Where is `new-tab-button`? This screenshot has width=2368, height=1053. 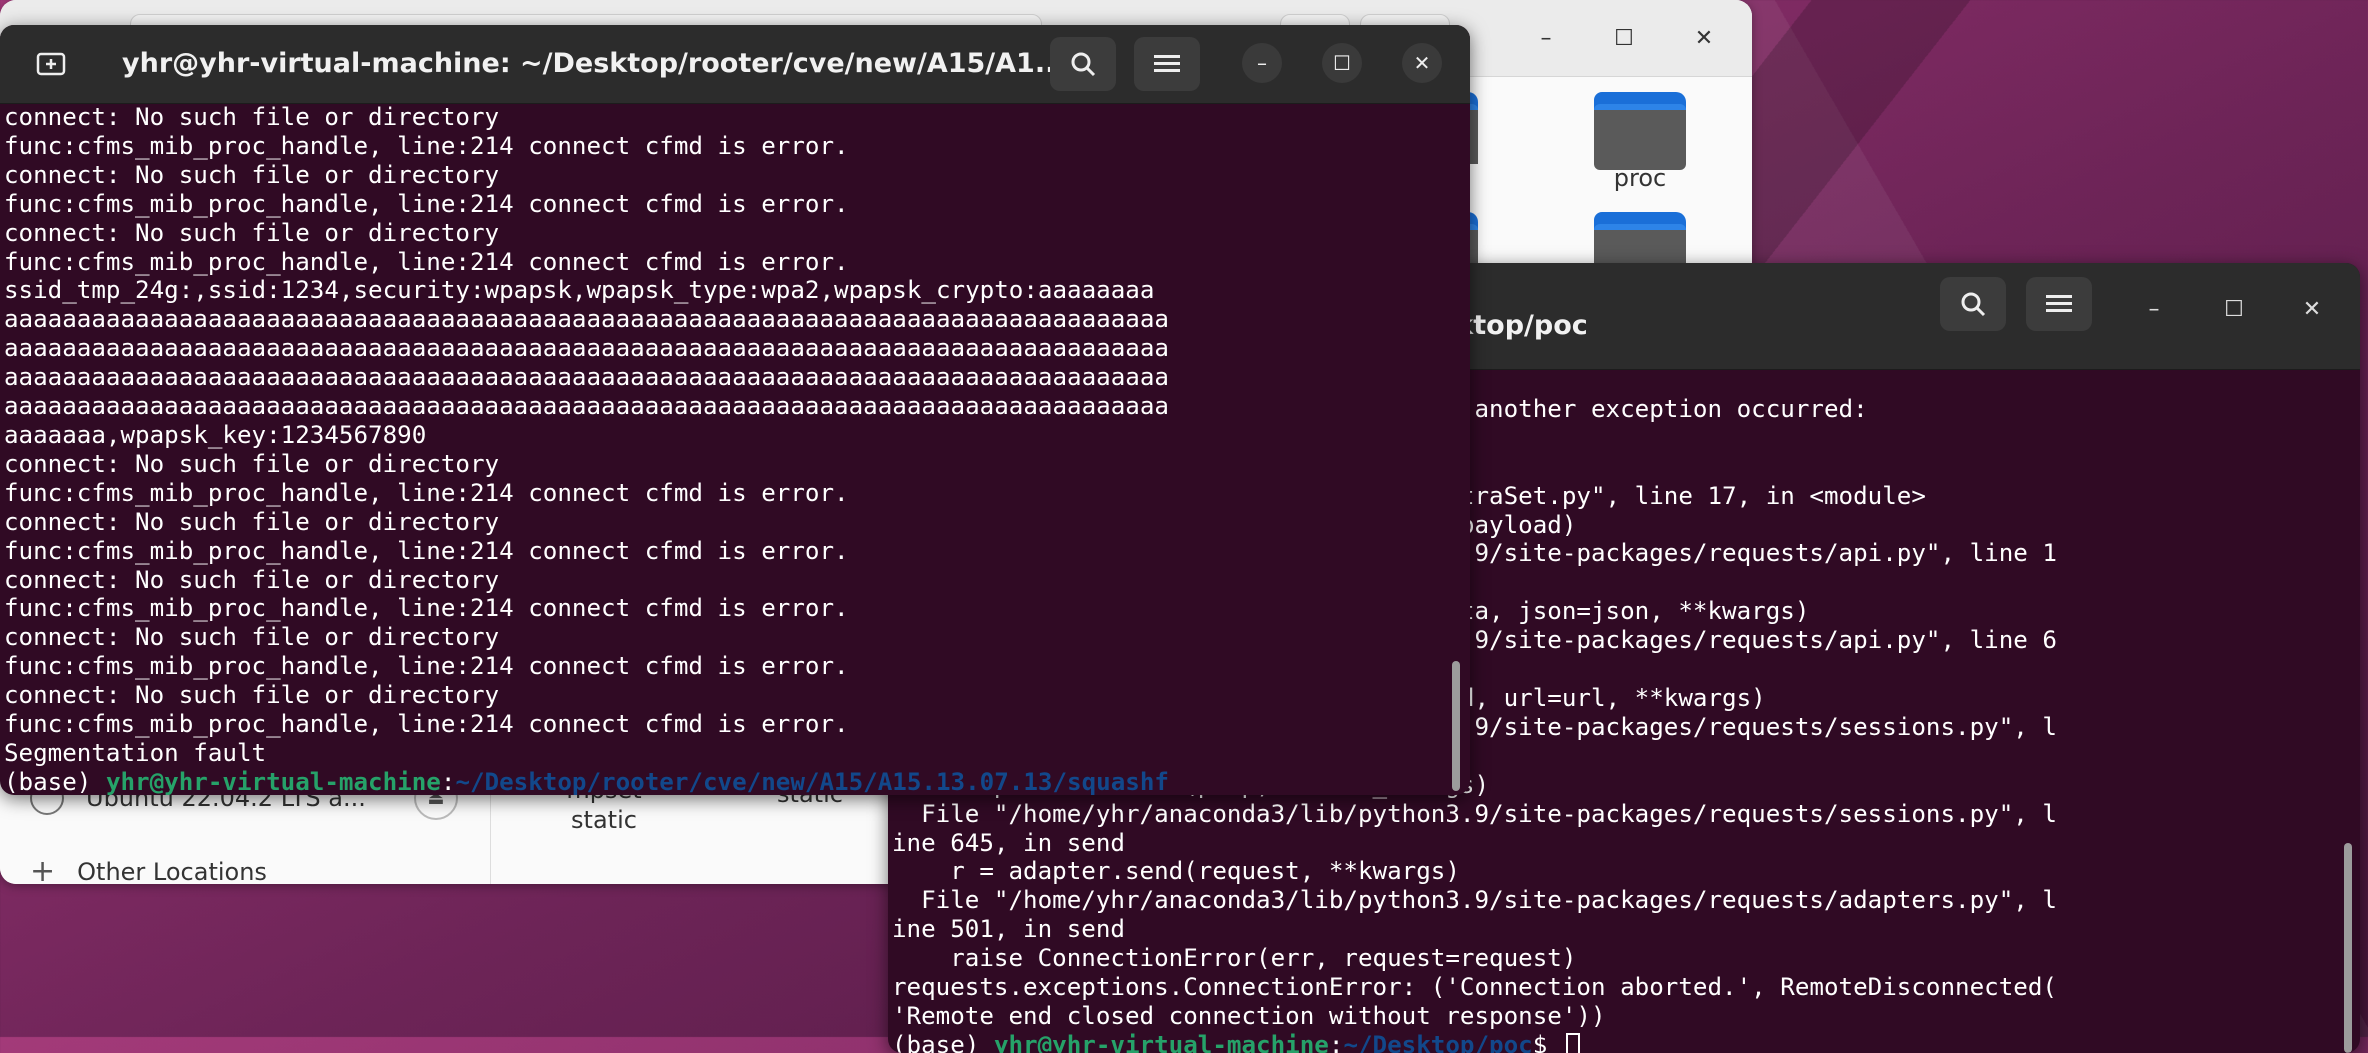
new-tab-button is located at coordinates (51, 63).